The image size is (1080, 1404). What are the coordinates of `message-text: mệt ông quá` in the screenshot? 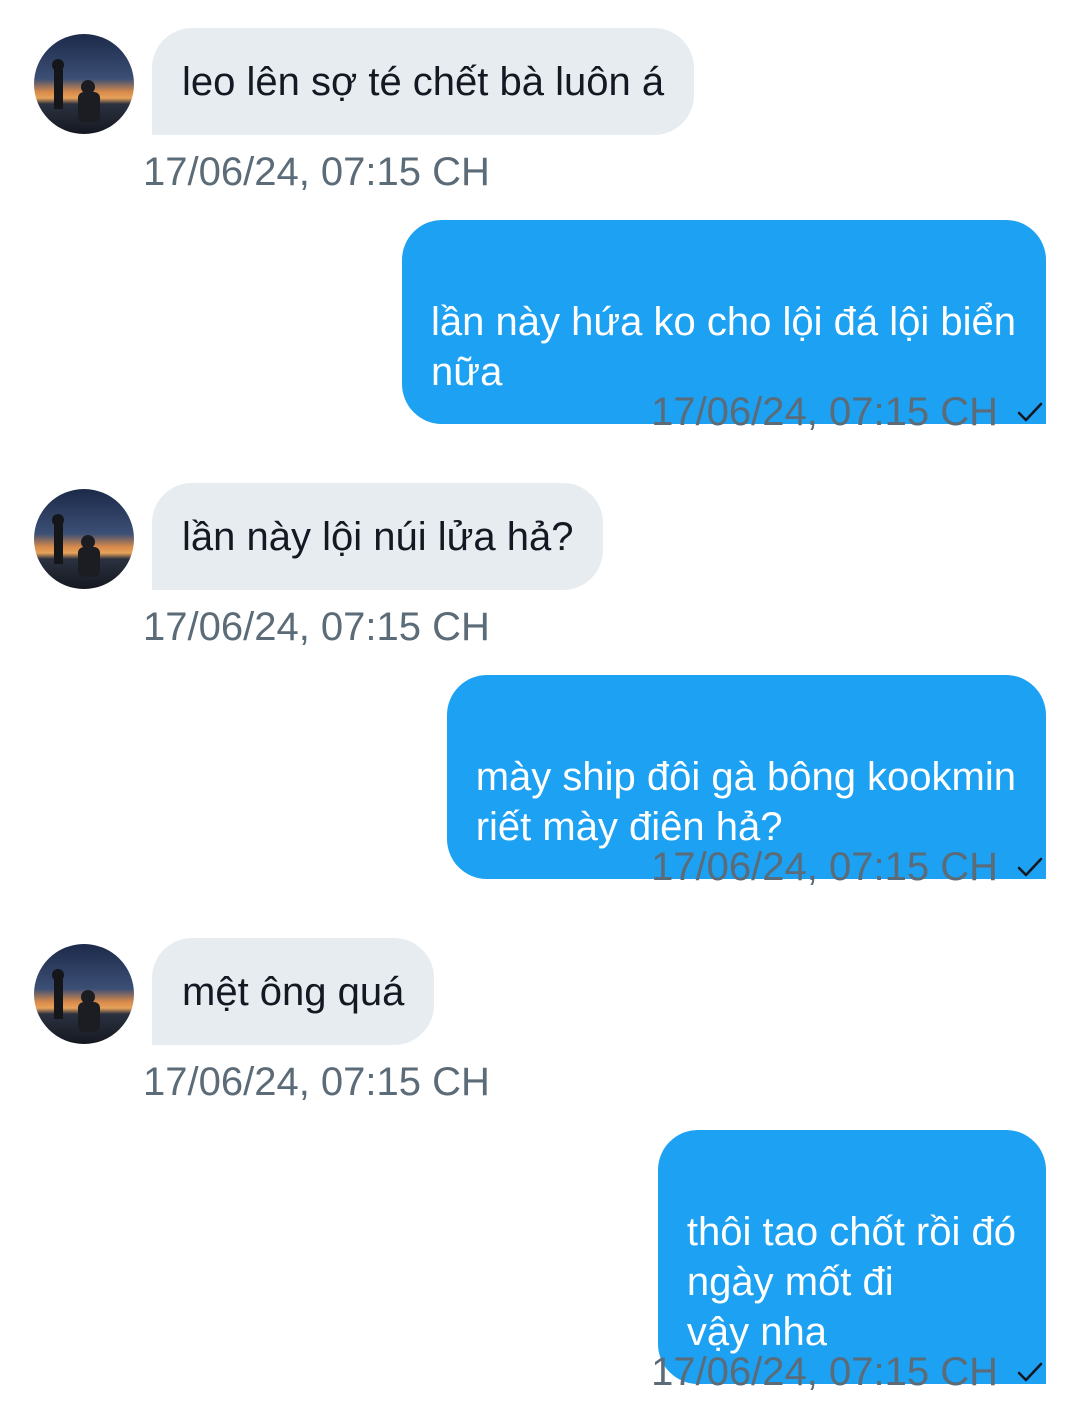 It's located at (293, 991).